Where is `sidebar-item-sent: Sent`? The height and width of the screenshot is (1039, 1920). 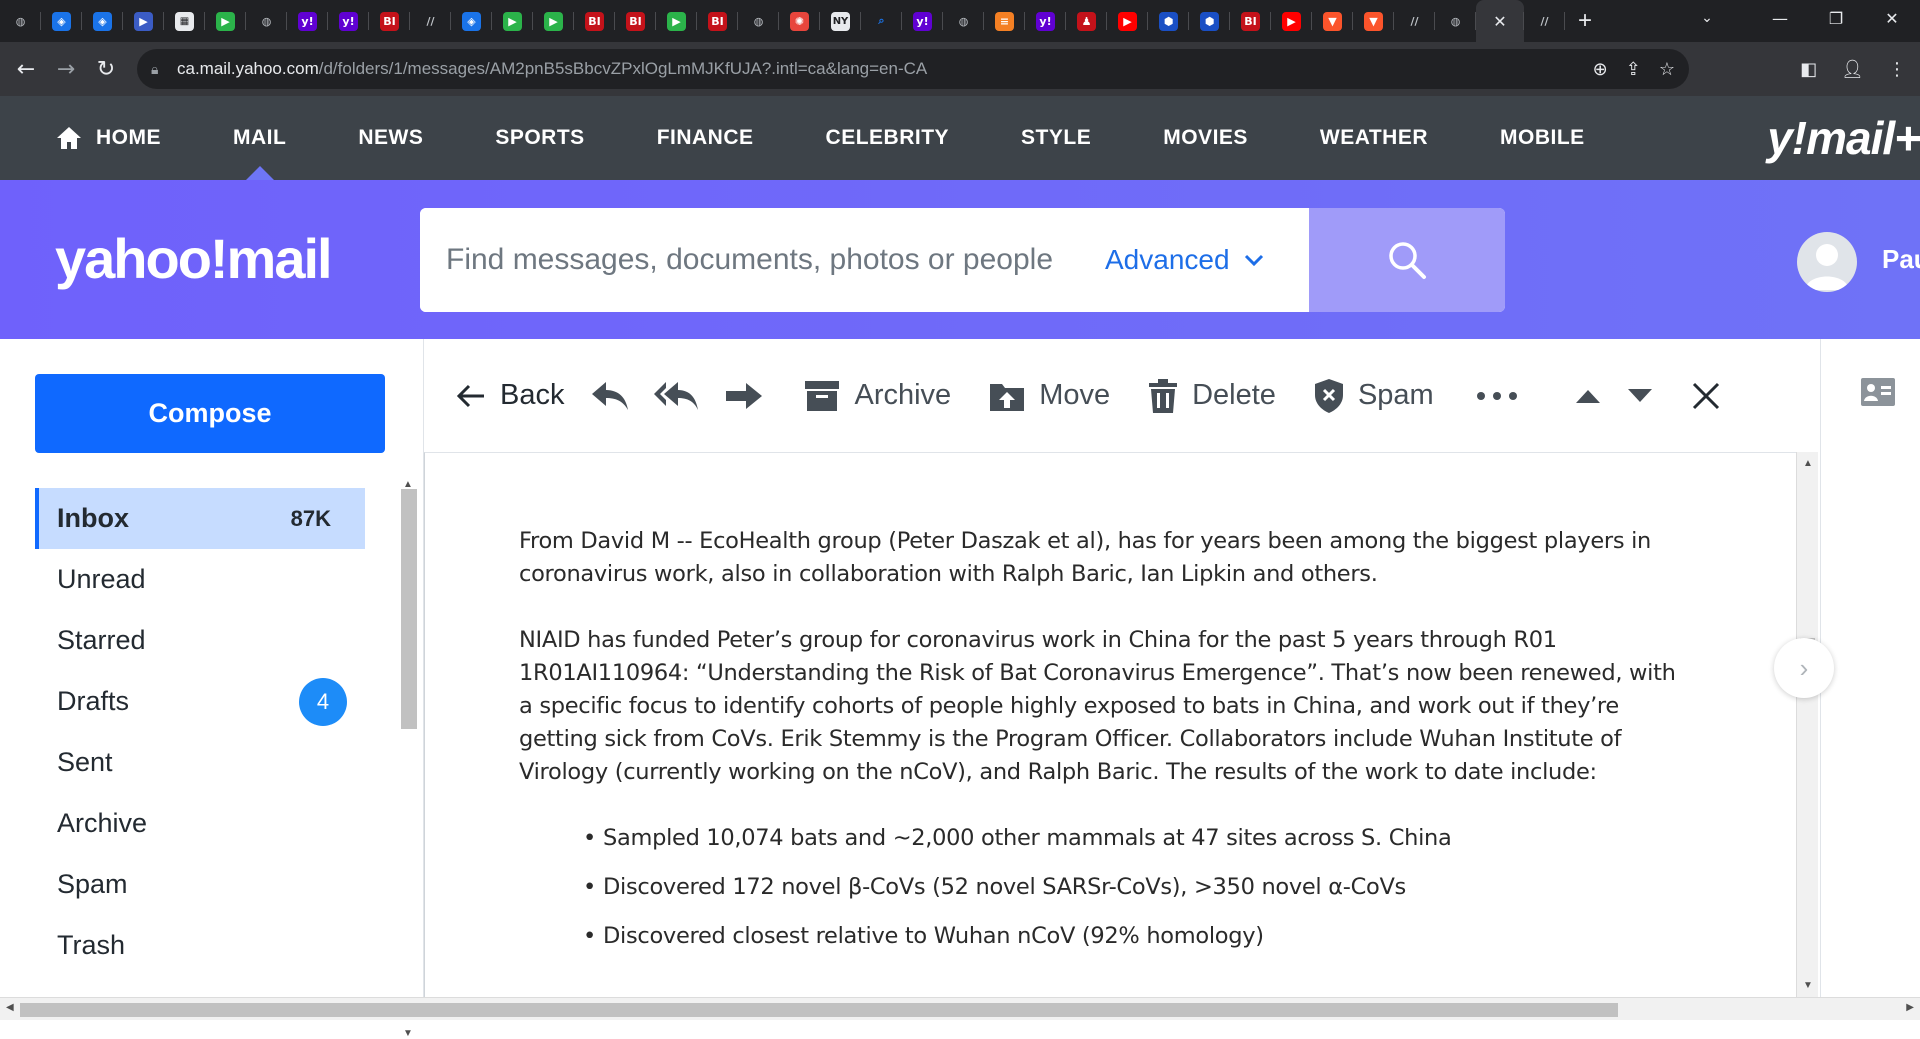
sidebar-item-sent: Sent is located at coordinates (200, 762).